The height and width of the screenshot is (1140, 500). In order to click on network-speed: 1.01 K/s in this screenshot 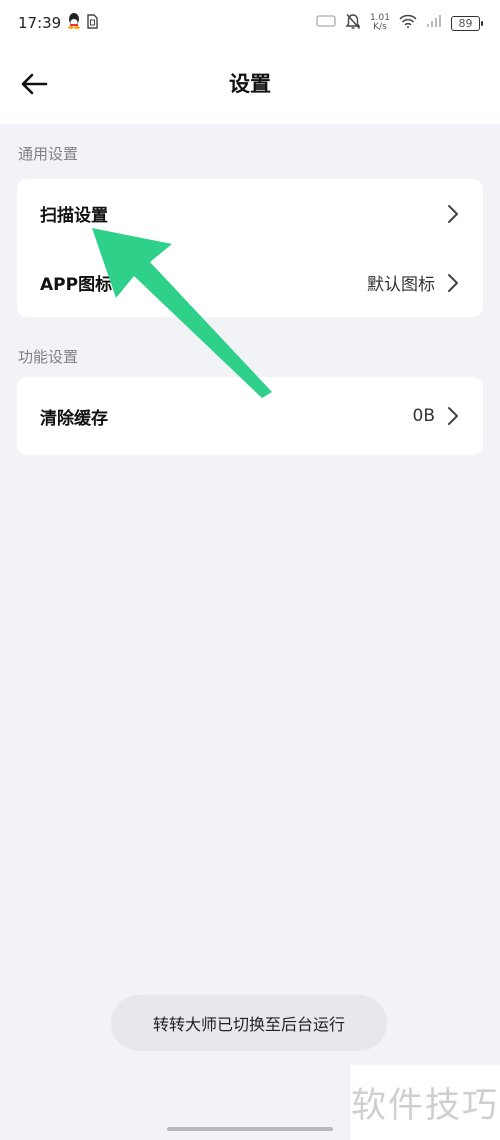, I will do `click(380, 23)`.